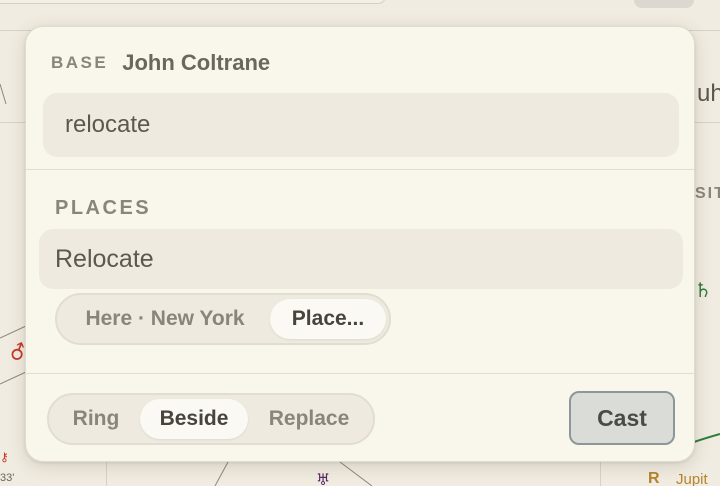 The width and height of the screenshot is (720, 486). Describe the element at coordinates (196, 63) in the screenshot. I see `base-person-name: John Coltrane` at that location.